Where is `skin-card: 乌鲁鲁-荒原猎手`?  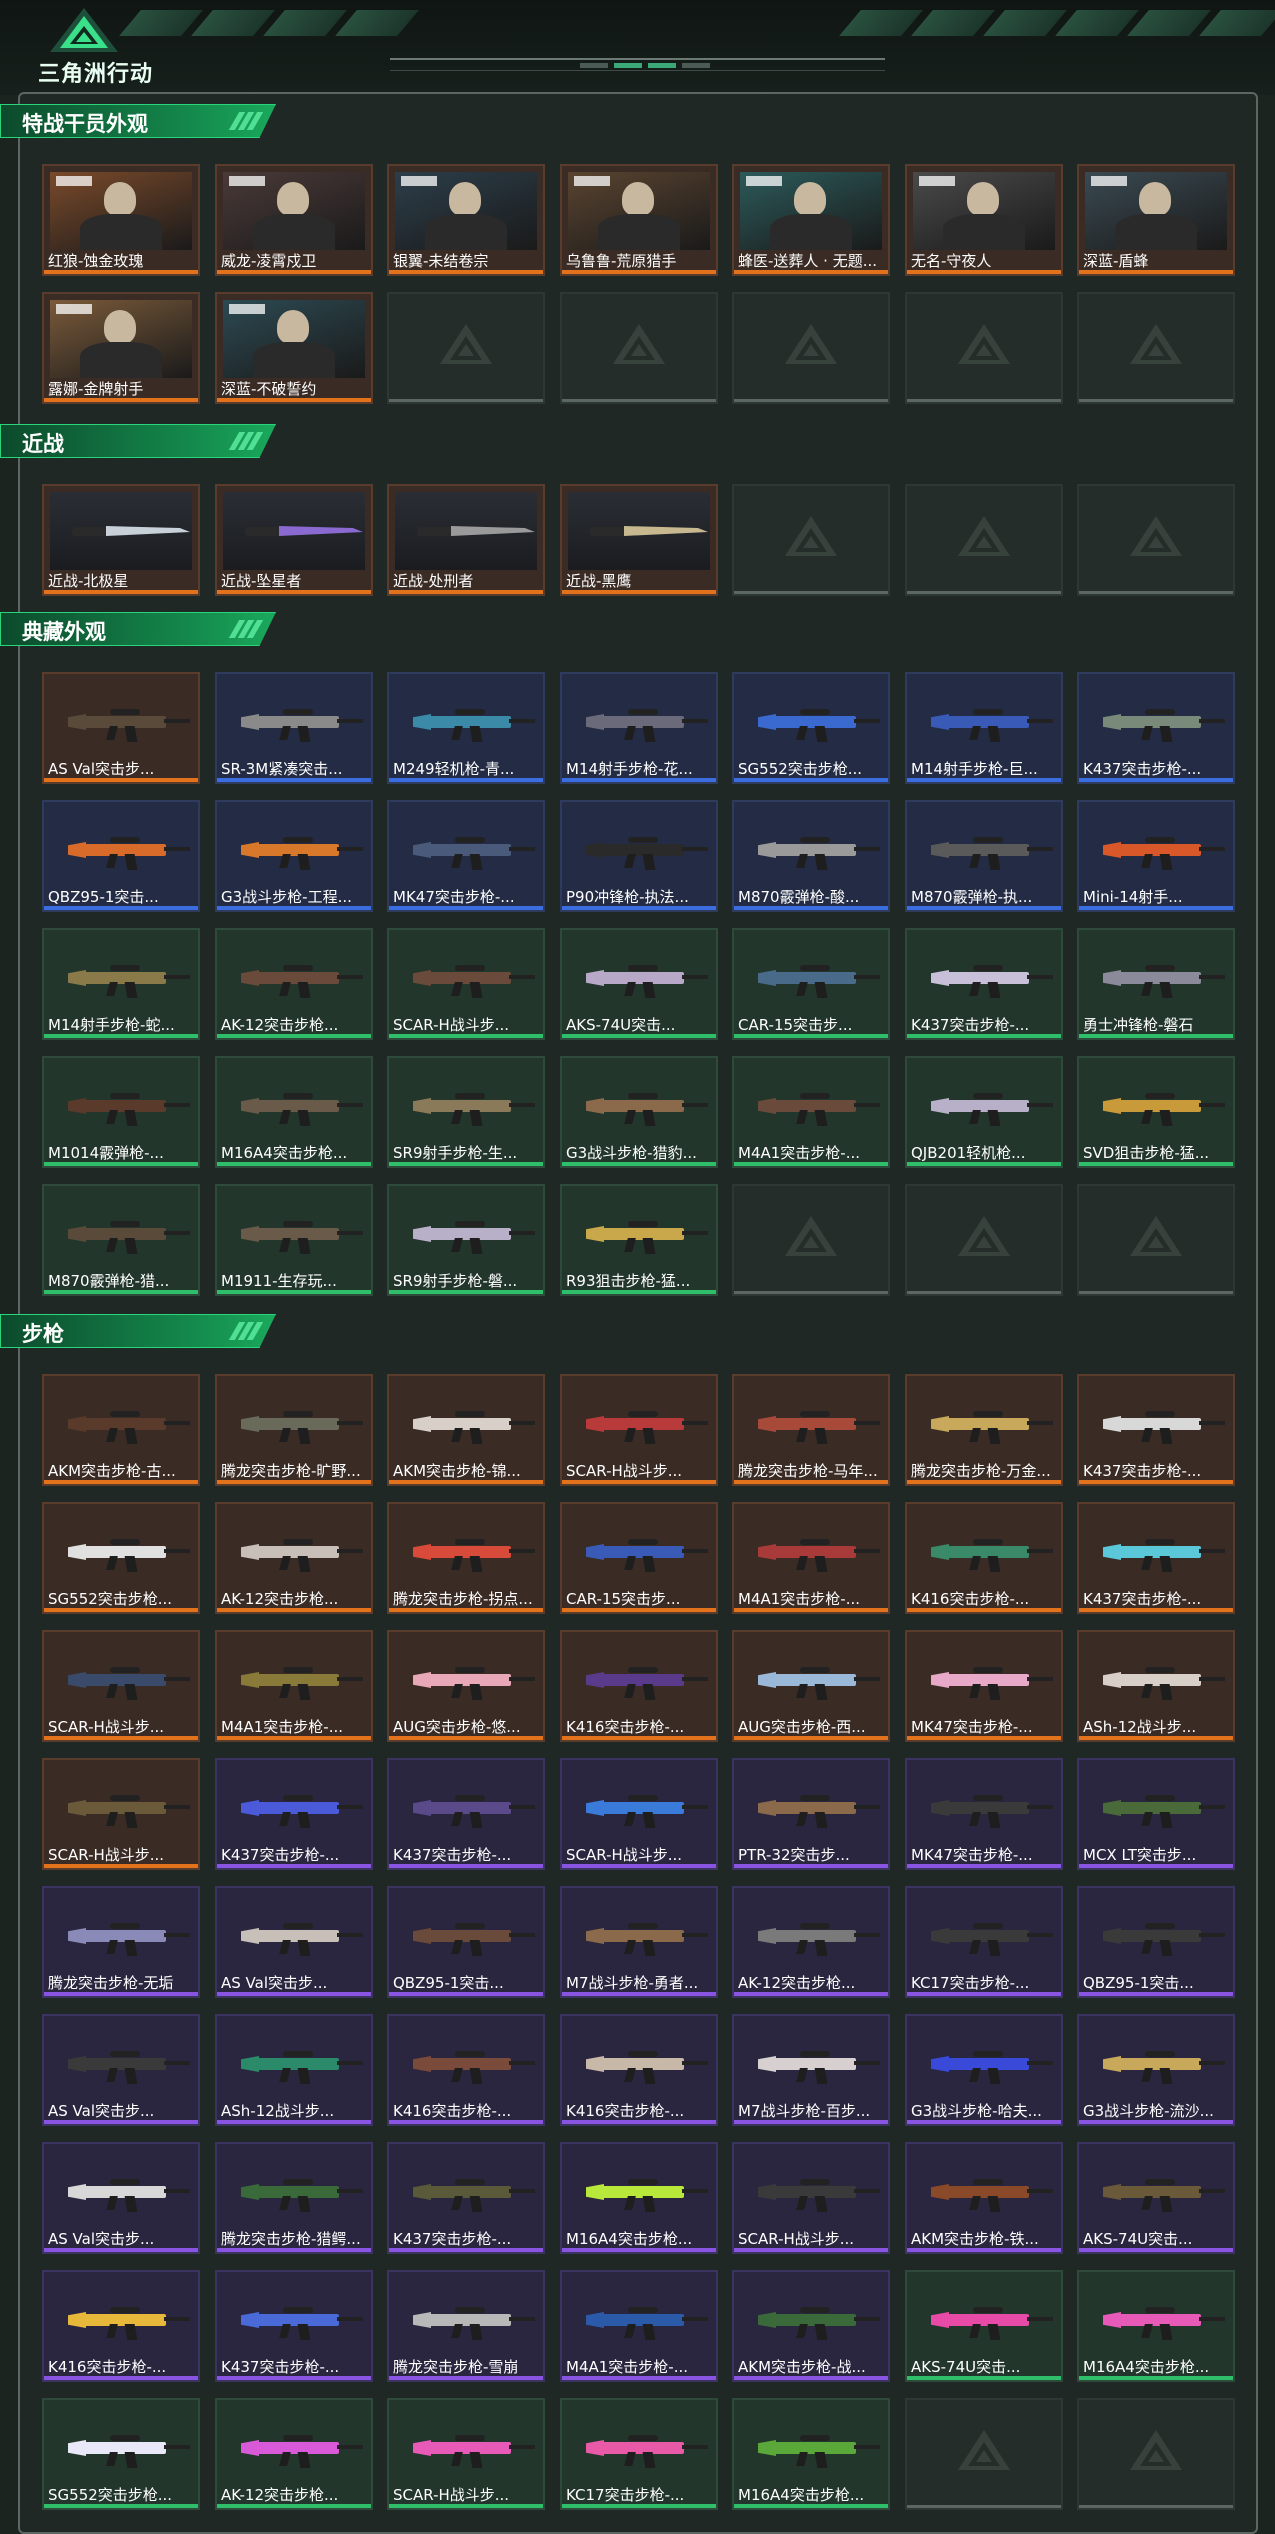 skin-card: 乌鲁鲁-荒原猎手 is located at coordinates (639, 220).